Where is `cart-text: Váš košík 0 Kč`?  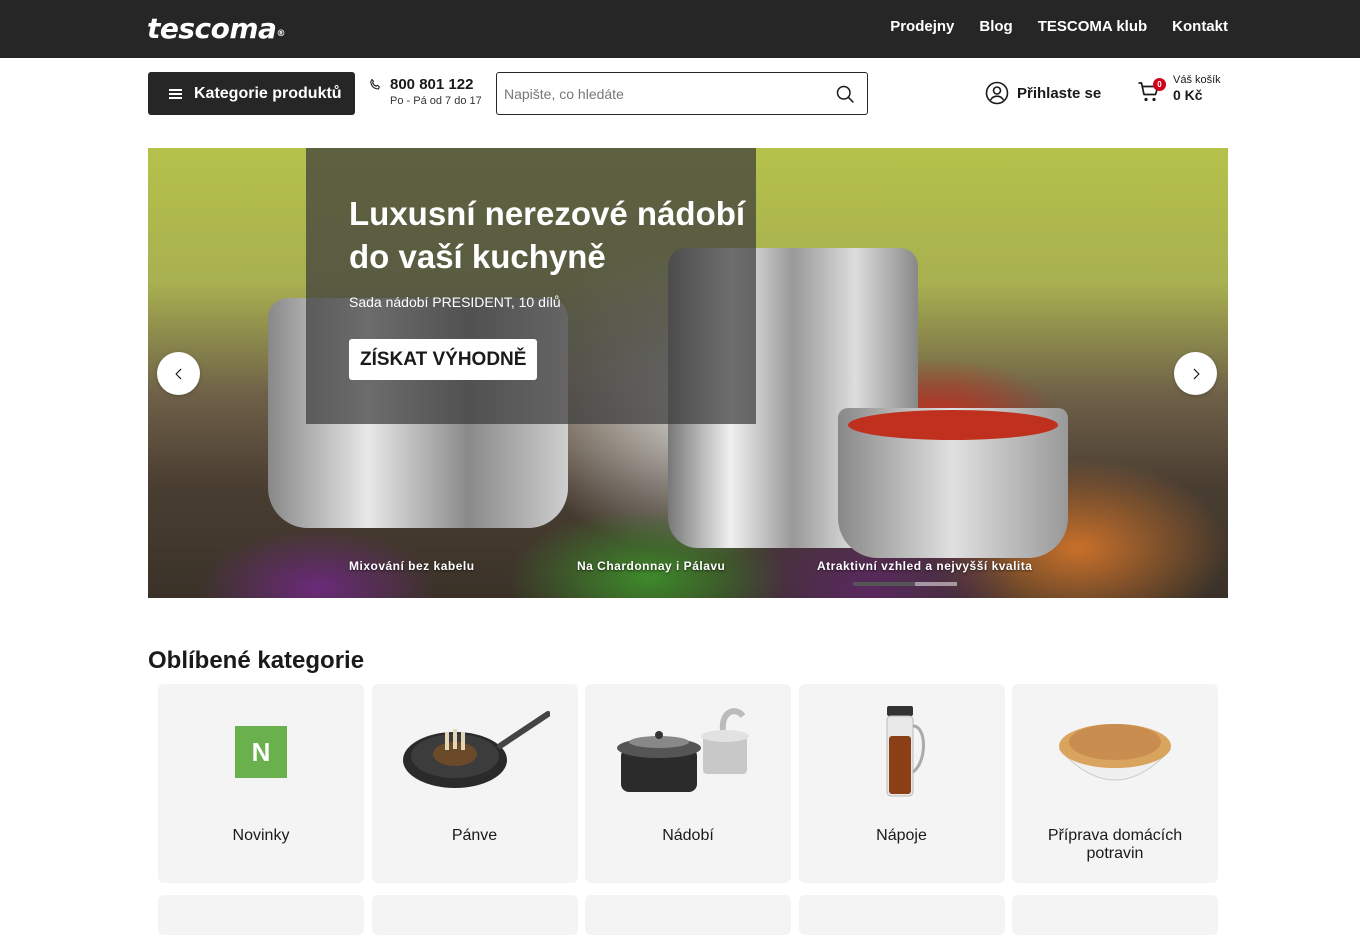 cart-text: Váš košík 0 Kč is located at coordinates (1197, 90).